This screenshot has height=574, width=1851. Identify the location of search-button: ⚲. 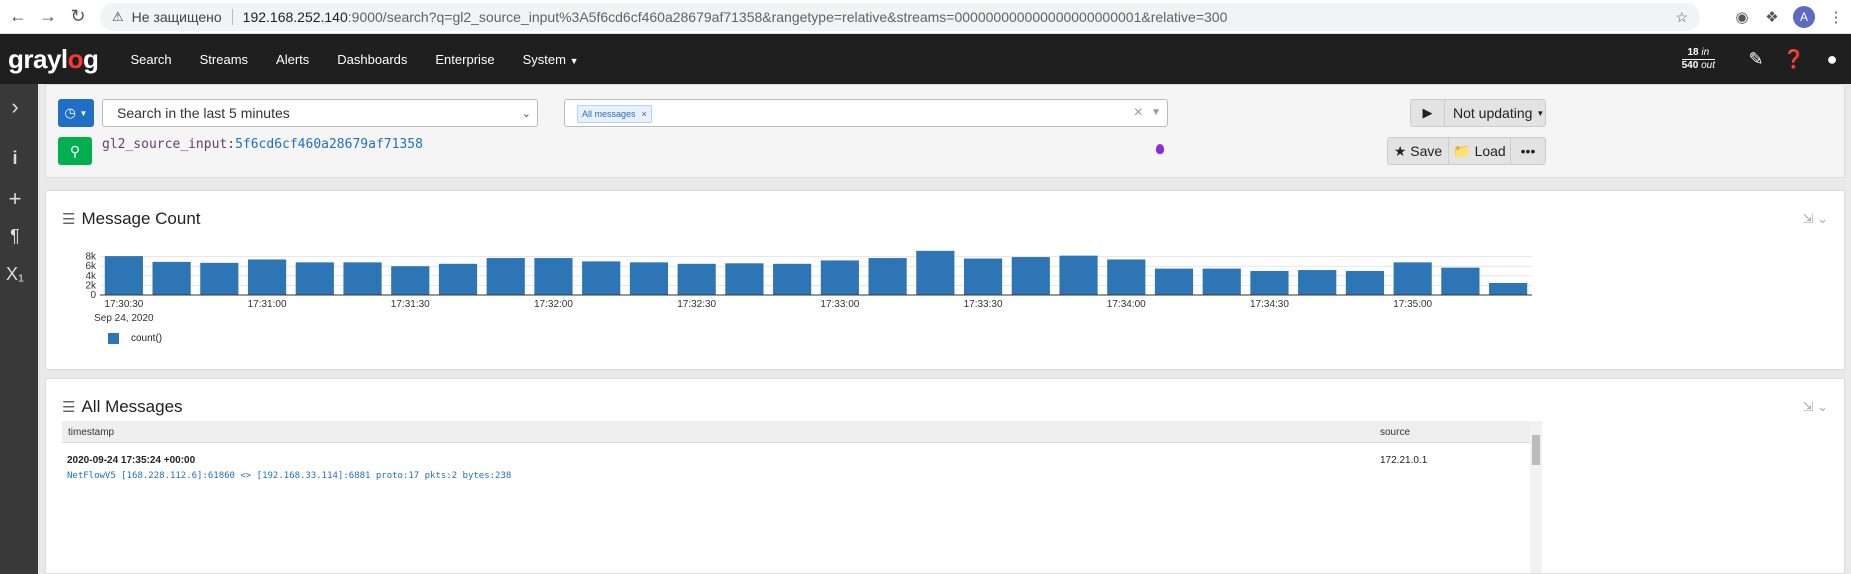
(75, 151).